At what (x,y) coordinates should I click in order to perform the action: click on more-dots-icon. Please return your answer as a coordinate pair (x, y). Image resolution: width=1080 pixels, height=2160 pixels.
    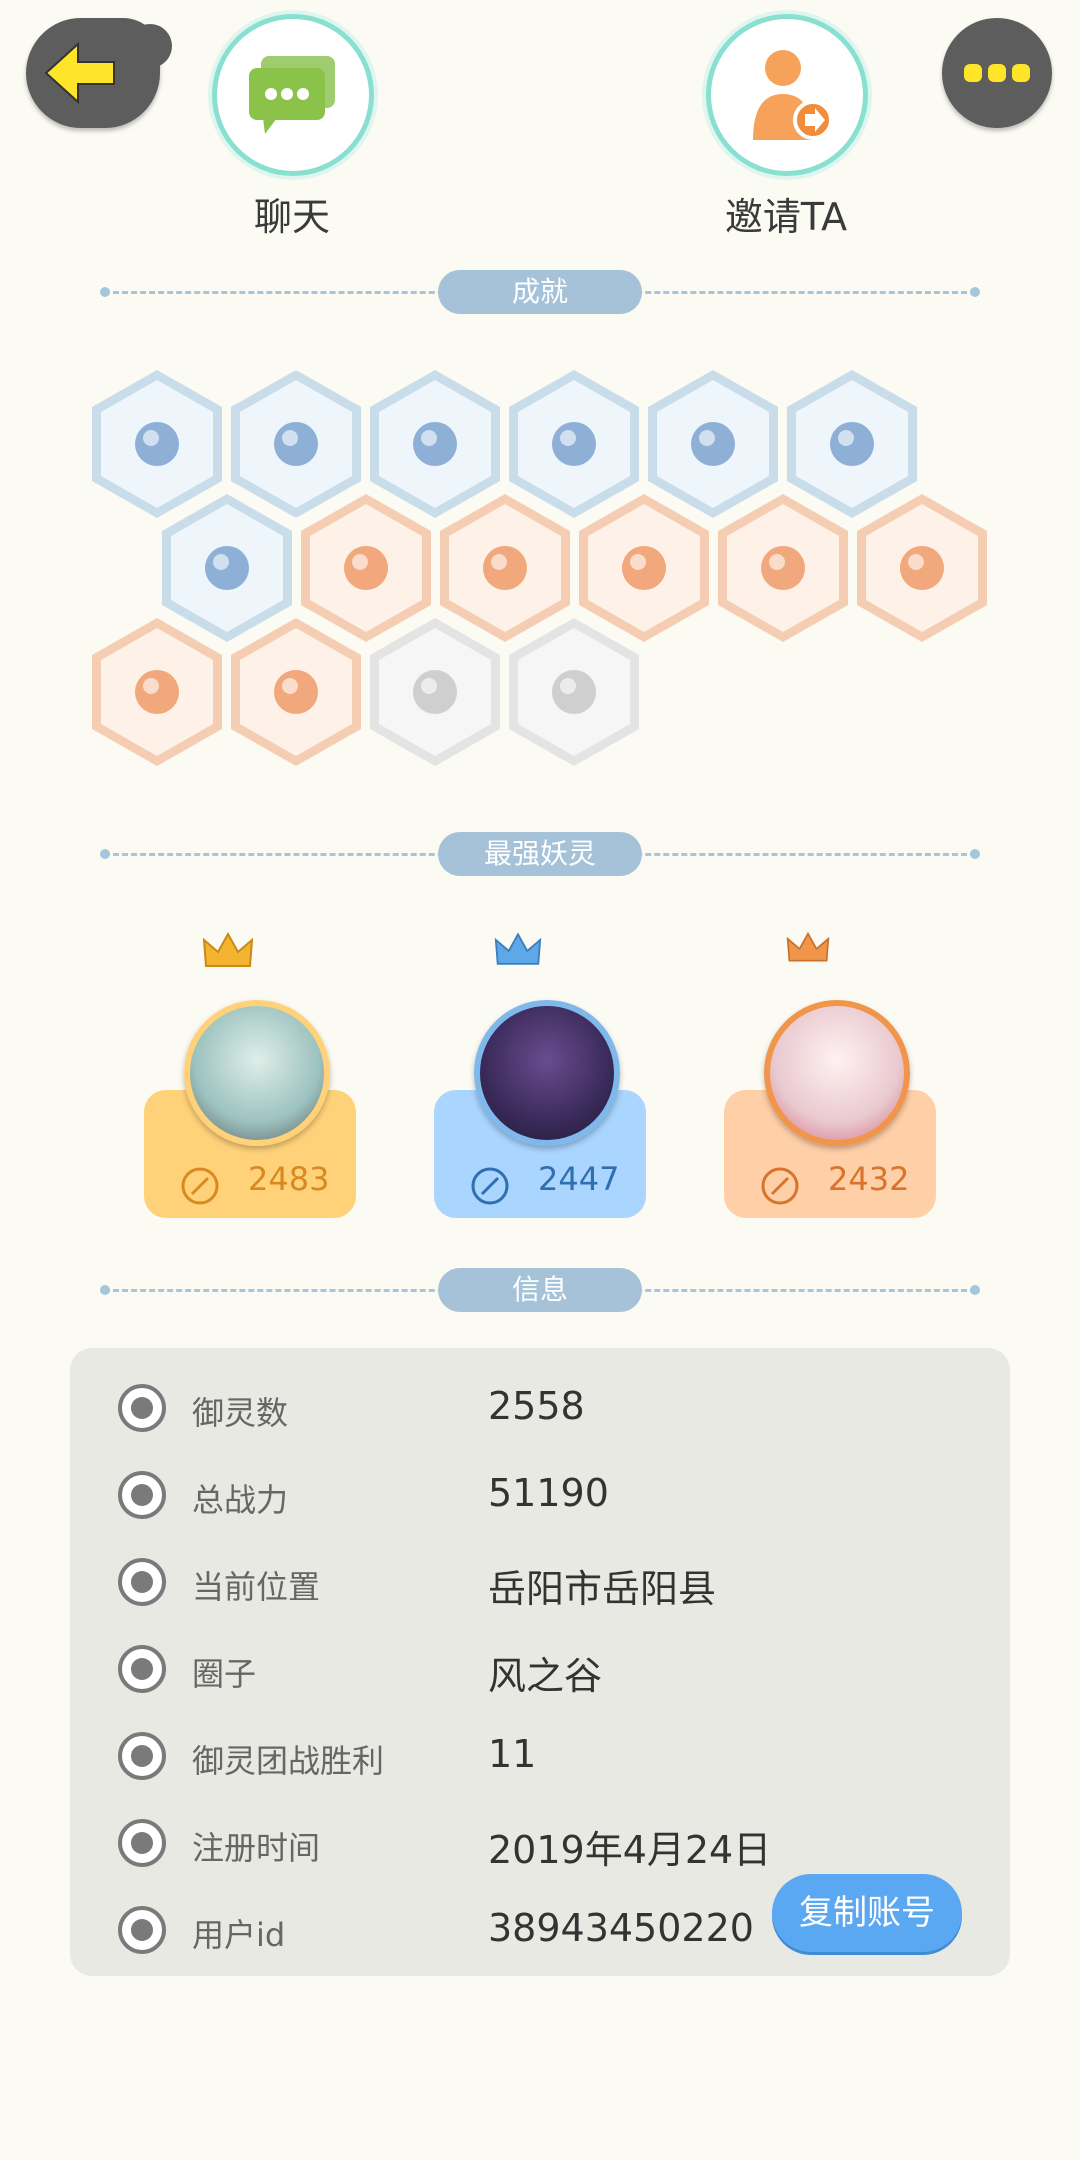
    Looking at the image, I should click on (997, 73).